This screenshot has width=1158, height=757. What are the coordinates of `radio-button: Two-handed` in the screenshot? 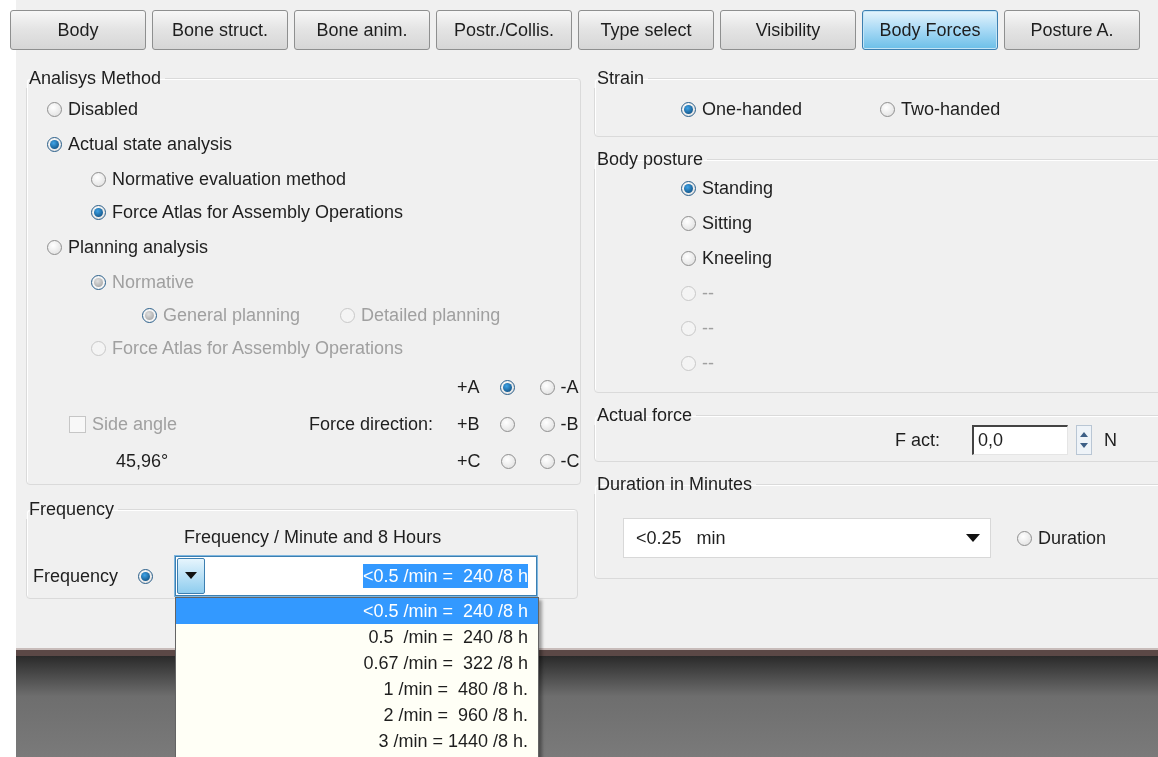 It's located at (940, 109).